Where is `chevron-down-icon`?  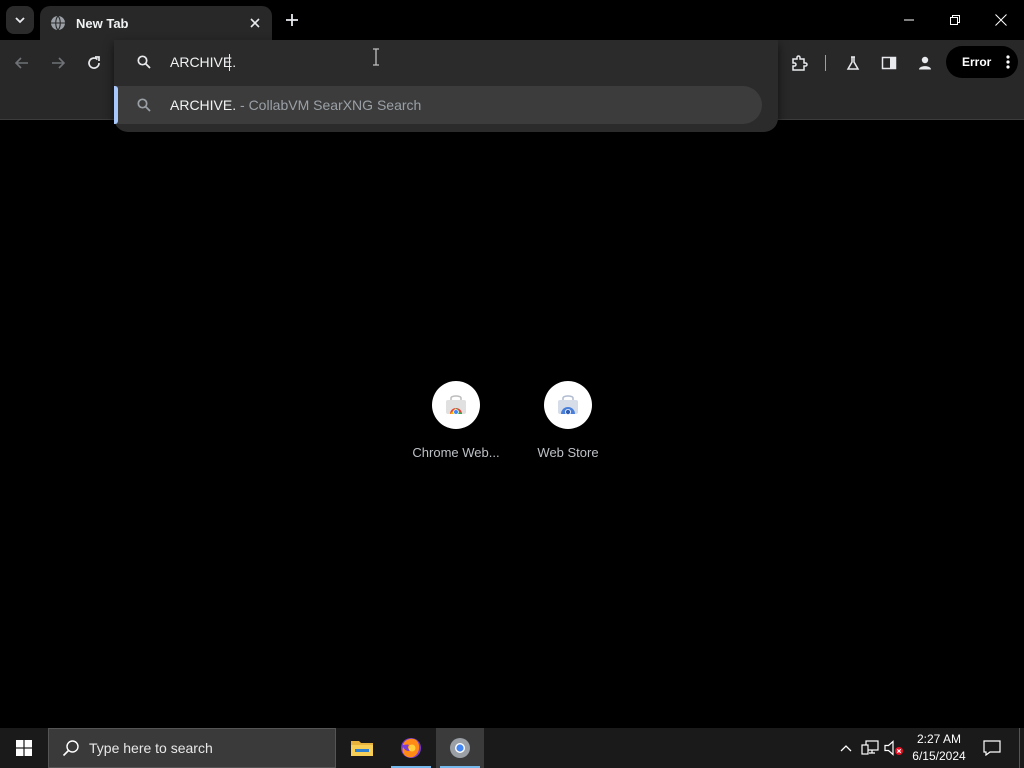 chevron-down-icon is located at coordinates (20, 20).